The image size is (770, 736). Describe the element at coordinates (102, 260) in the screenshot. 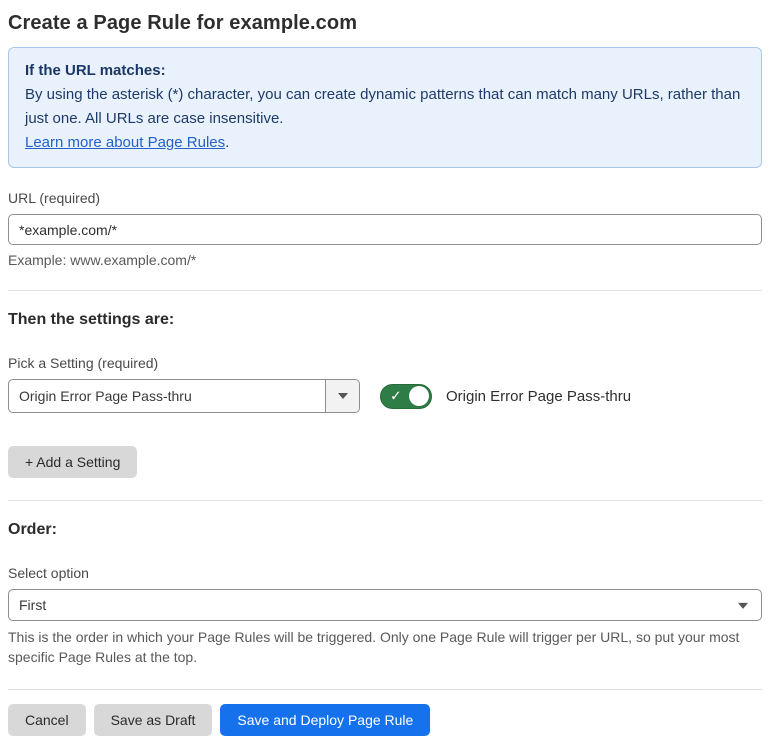

I see `url-example-text: Example: www.example.com/*` at that location.